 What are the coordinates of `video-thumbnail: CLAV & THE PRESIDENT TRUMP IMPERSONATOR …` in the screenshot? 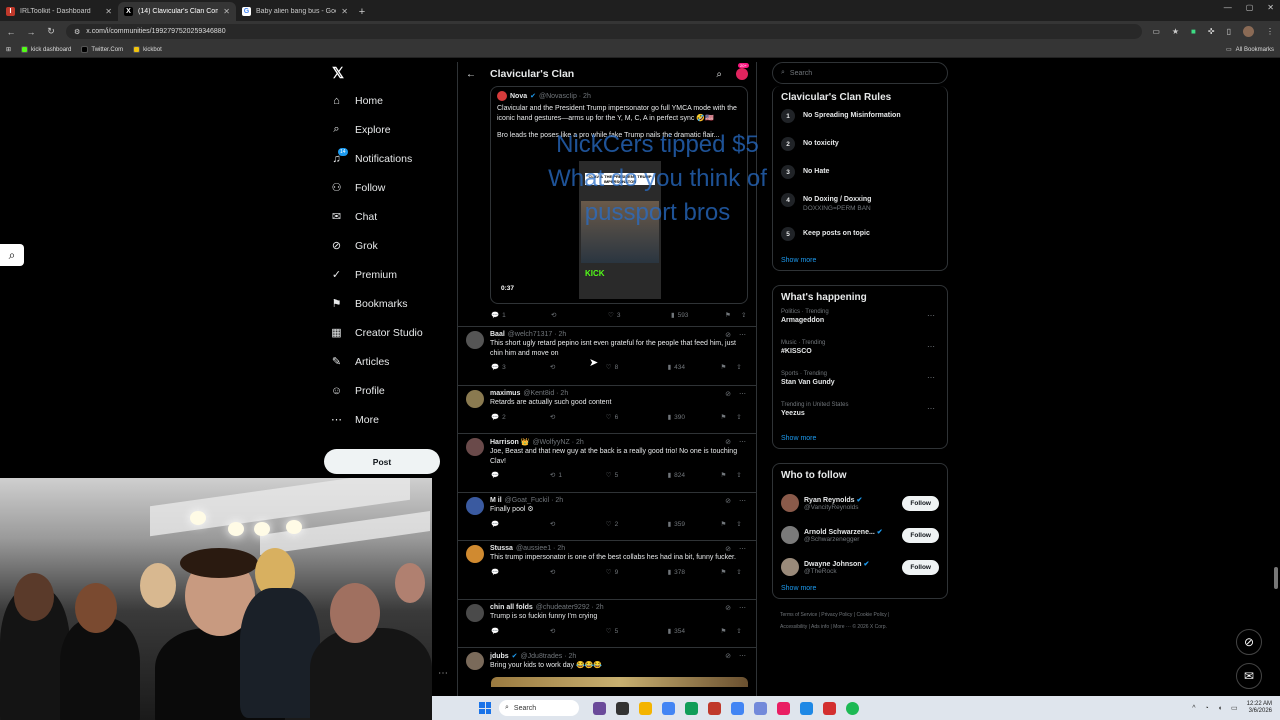 It's located at (620, 230).